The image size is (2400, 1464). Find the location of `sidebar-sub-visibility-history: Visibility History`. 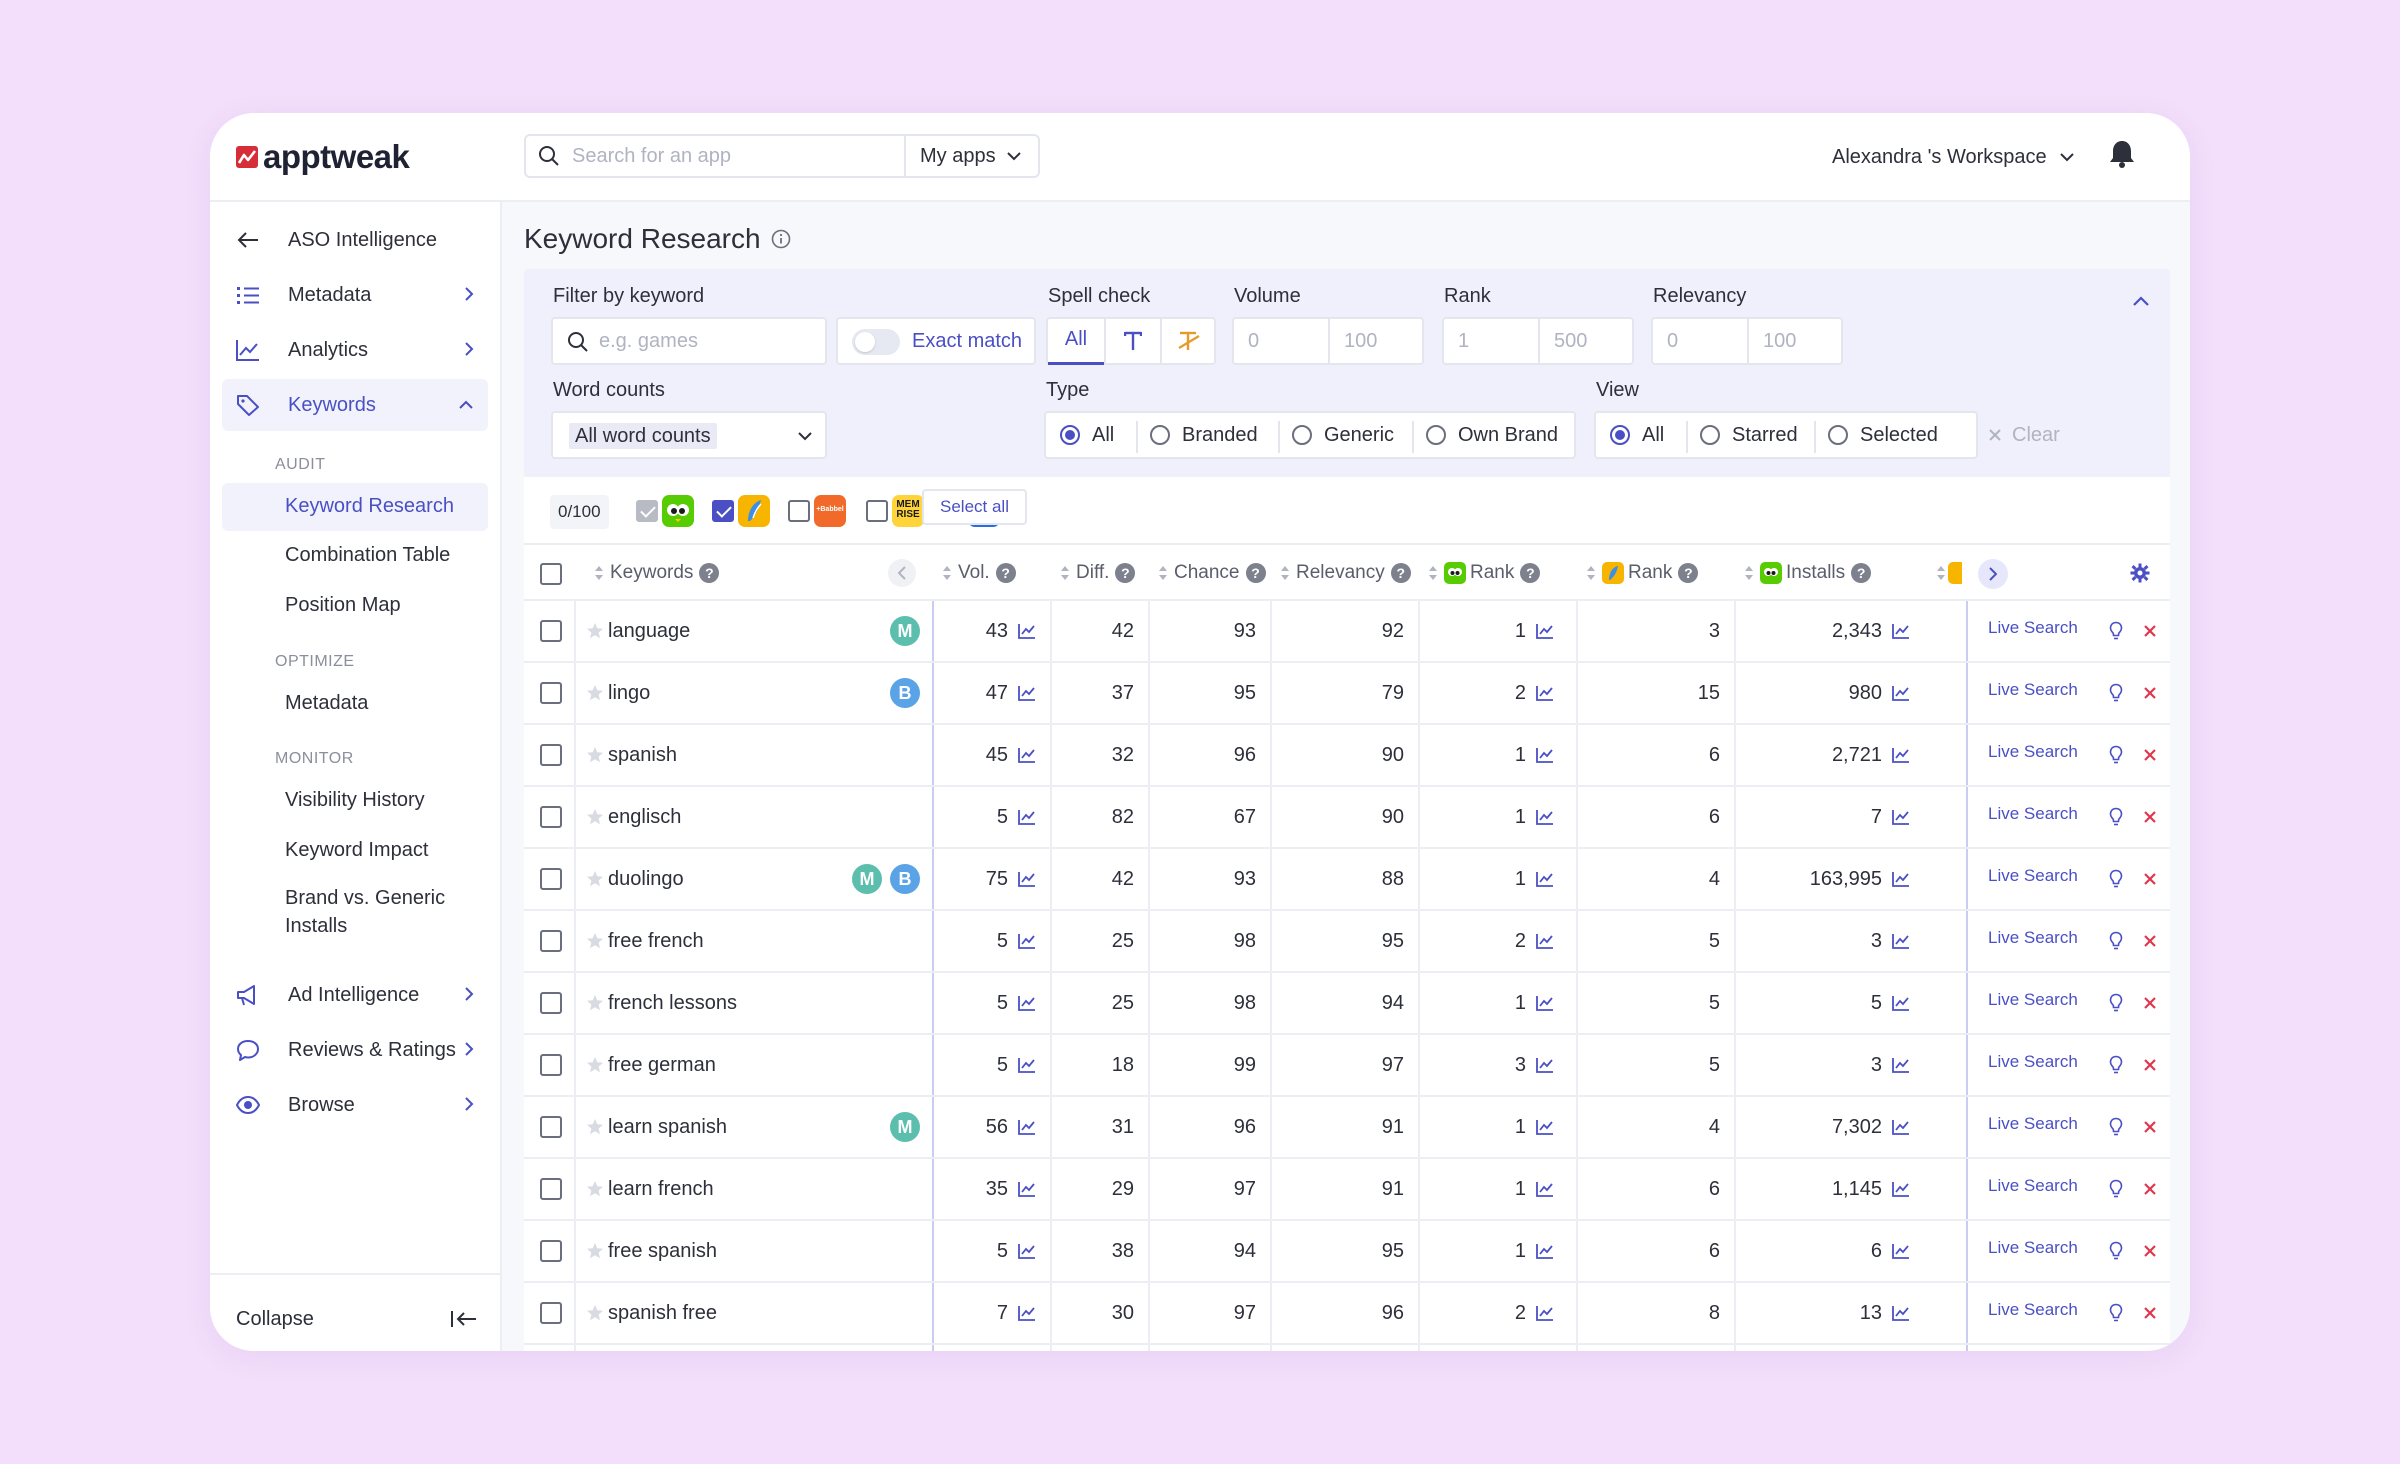

sidebar-sub-visibility-history: Visibility History is located at coordinates (355, 801).